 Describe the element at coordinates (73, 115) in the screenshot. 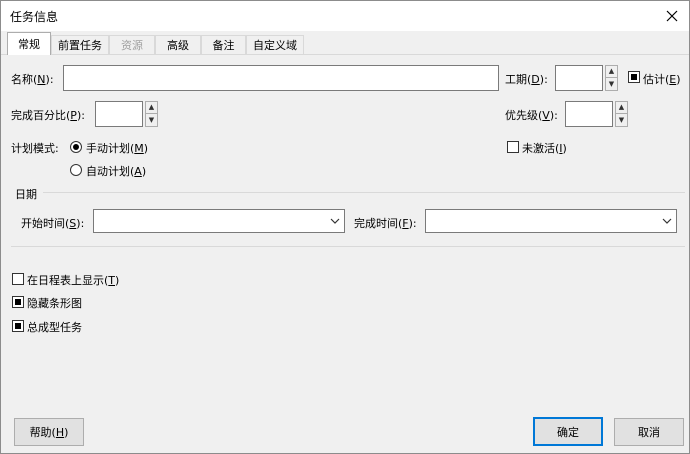

I see `label-accesskey: P` at that location.